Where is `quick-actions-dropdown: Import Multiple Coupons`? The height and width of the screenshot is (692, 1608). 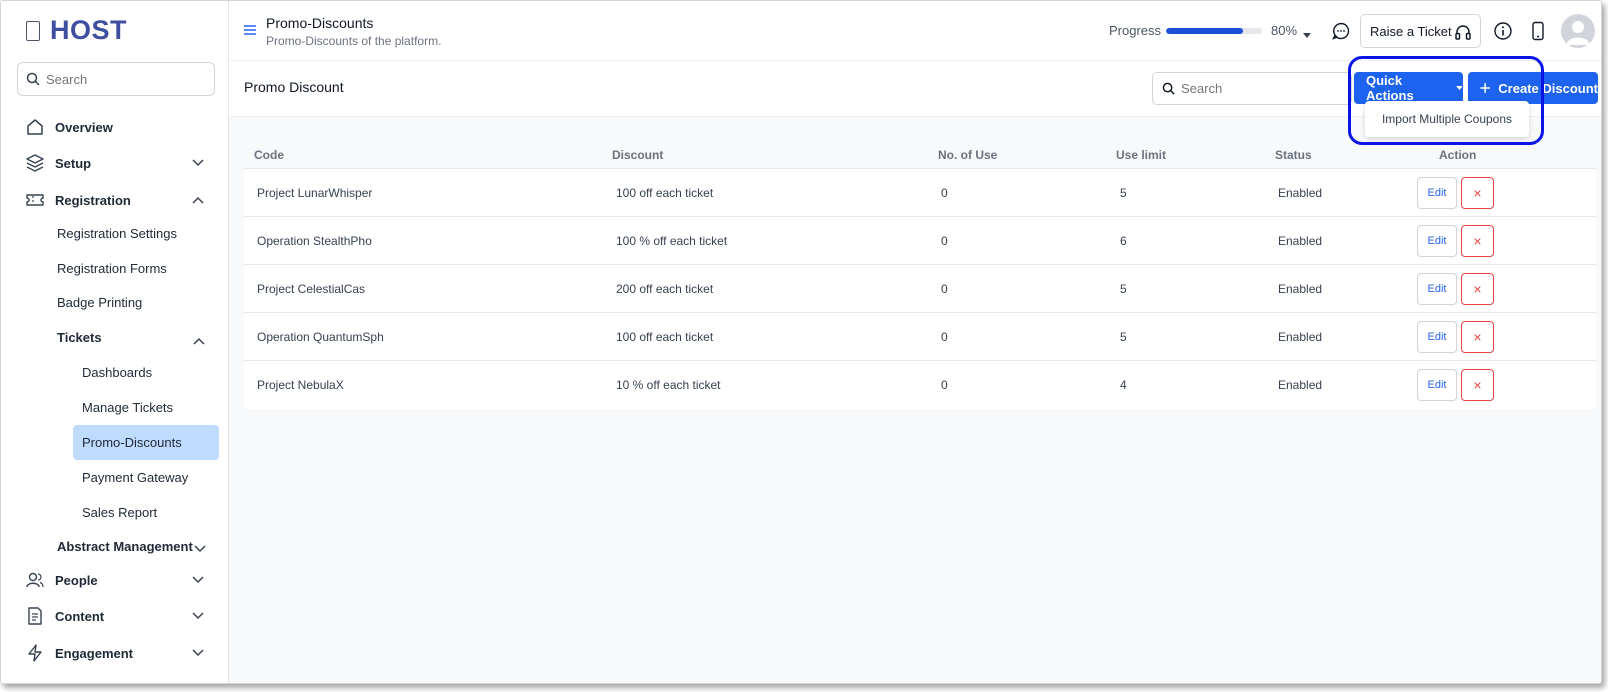
quick-actions-dropdown: Import Multiple Coupons is located at coordinates (1447, 119).